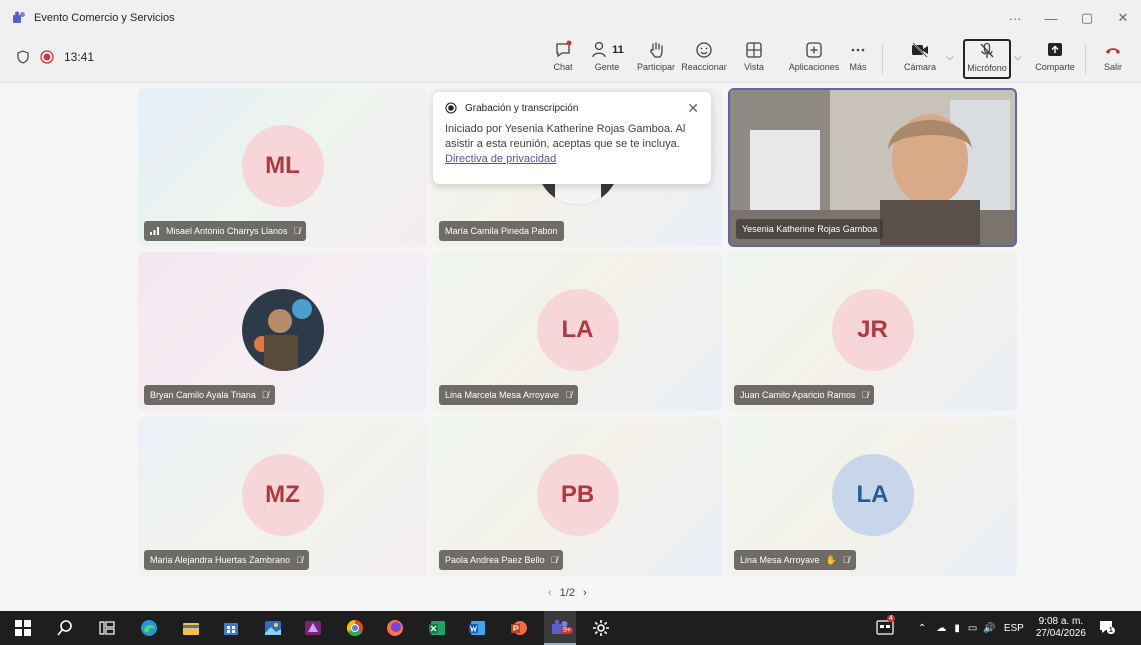 Image resolution: width=1141 pixels, height=645 pixels. I want to click on signal-bars-icon, so click(154, 231).